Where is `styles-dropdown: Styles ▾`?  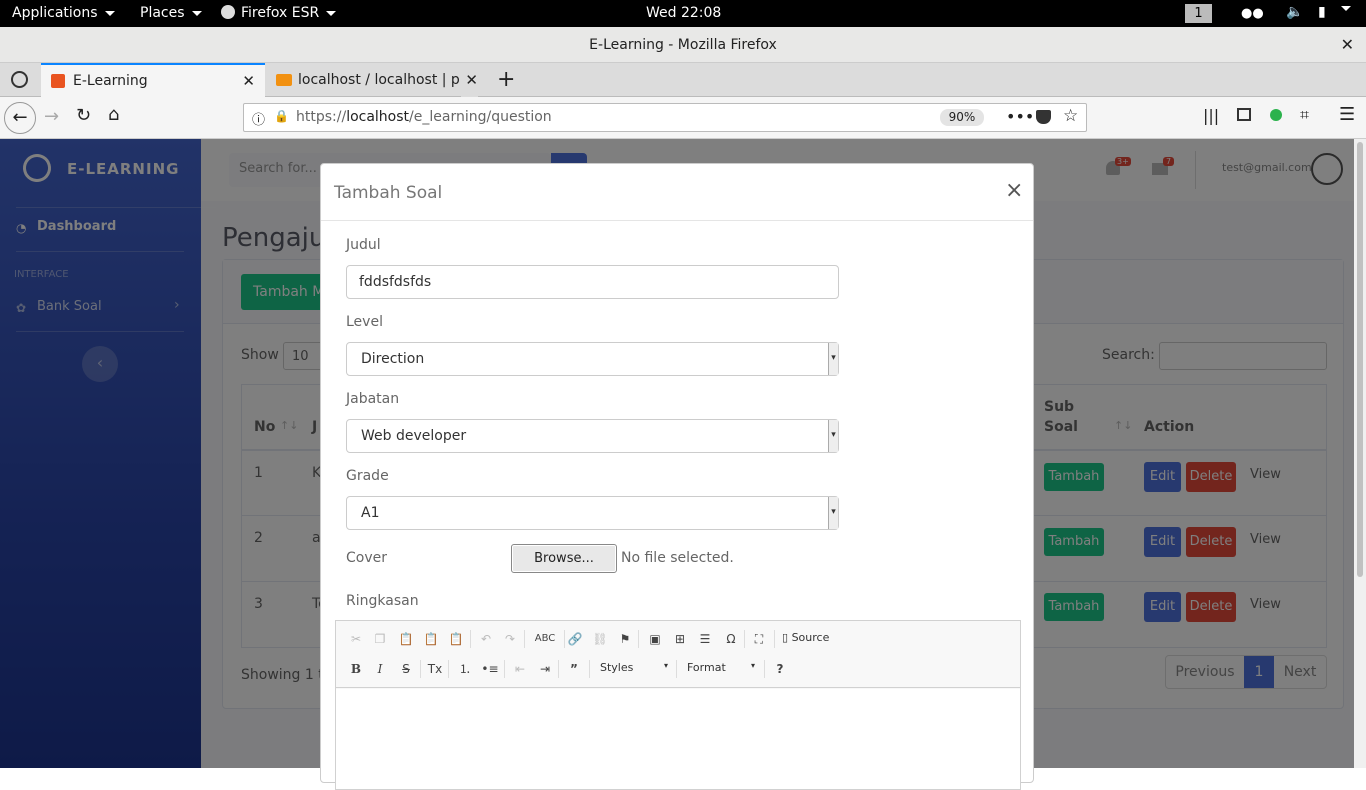
styles-dropdown: Styles ▾ is located at coordinates (636, 669).